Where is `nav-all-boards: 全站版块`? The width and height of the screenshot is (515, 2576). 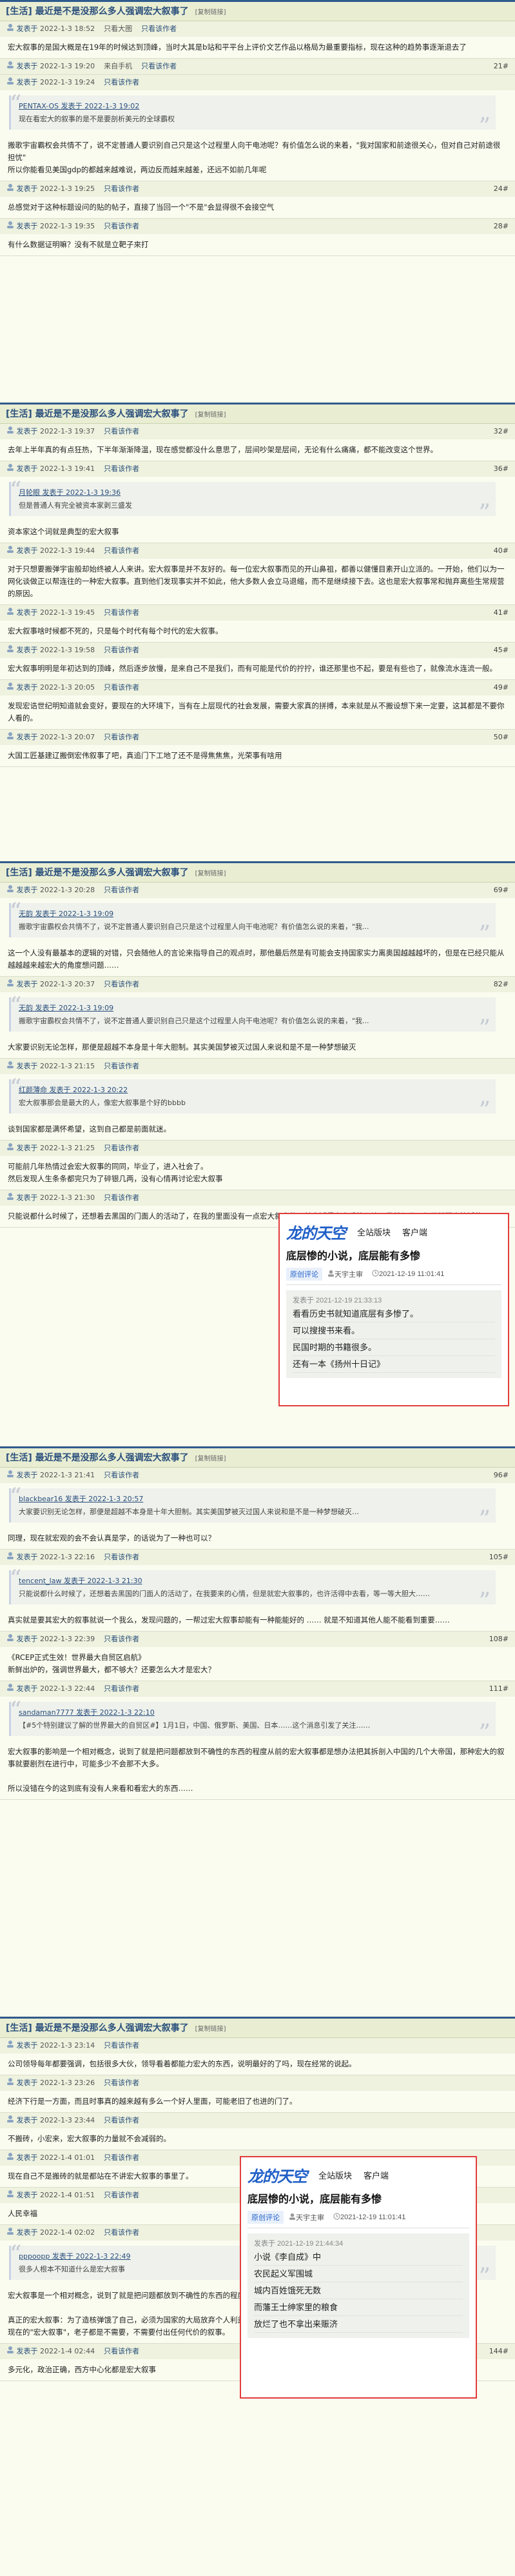
nav-all-boards: 全站版块 is located at coordinates (374, 1232).